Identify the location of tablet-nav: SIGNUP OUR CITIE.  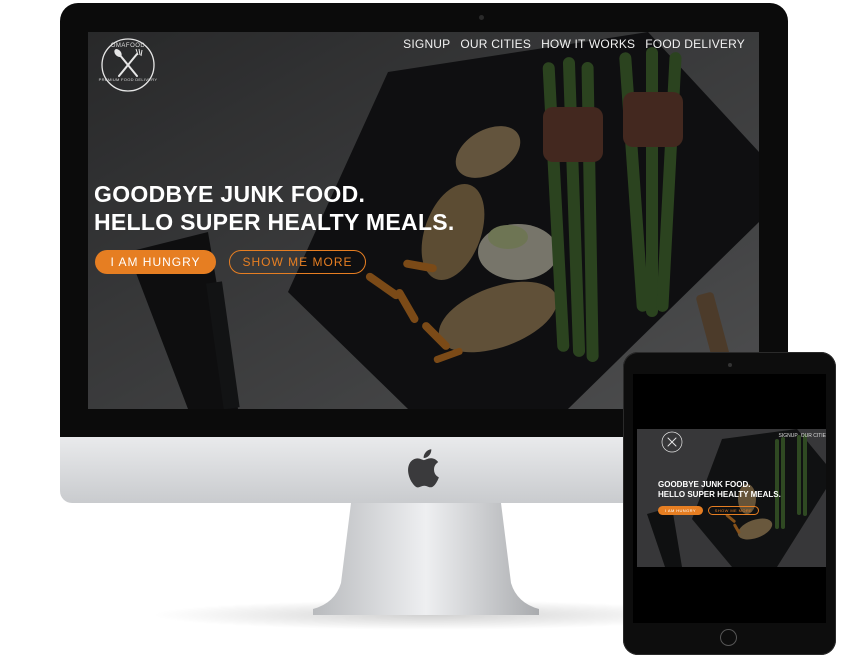
(802, 436).